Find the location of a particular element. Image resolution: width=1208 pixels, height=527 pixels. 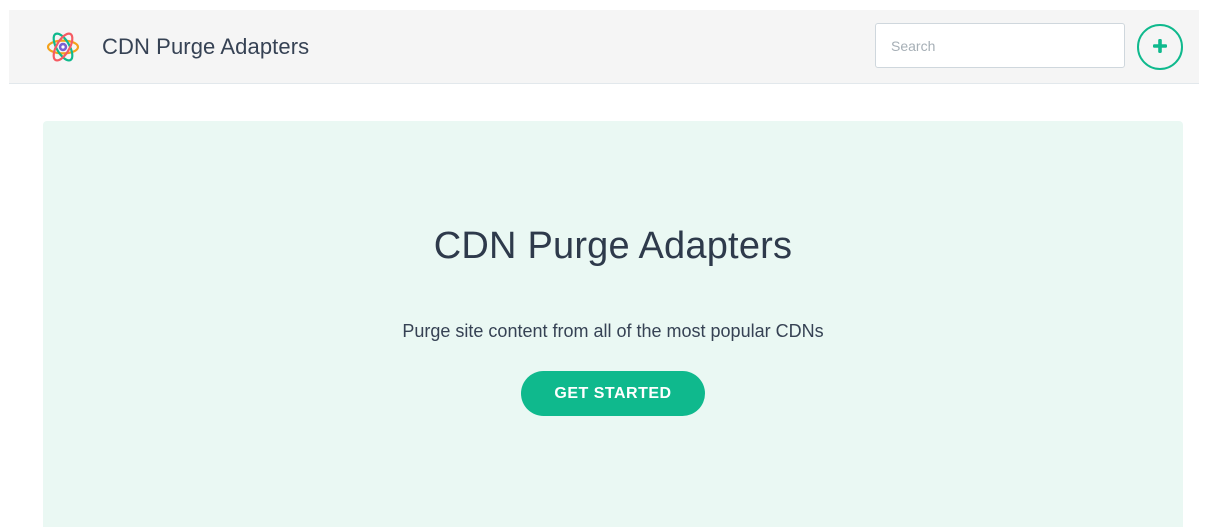

brand: CDN Purge Adapters is located at coordinates (177, 47).